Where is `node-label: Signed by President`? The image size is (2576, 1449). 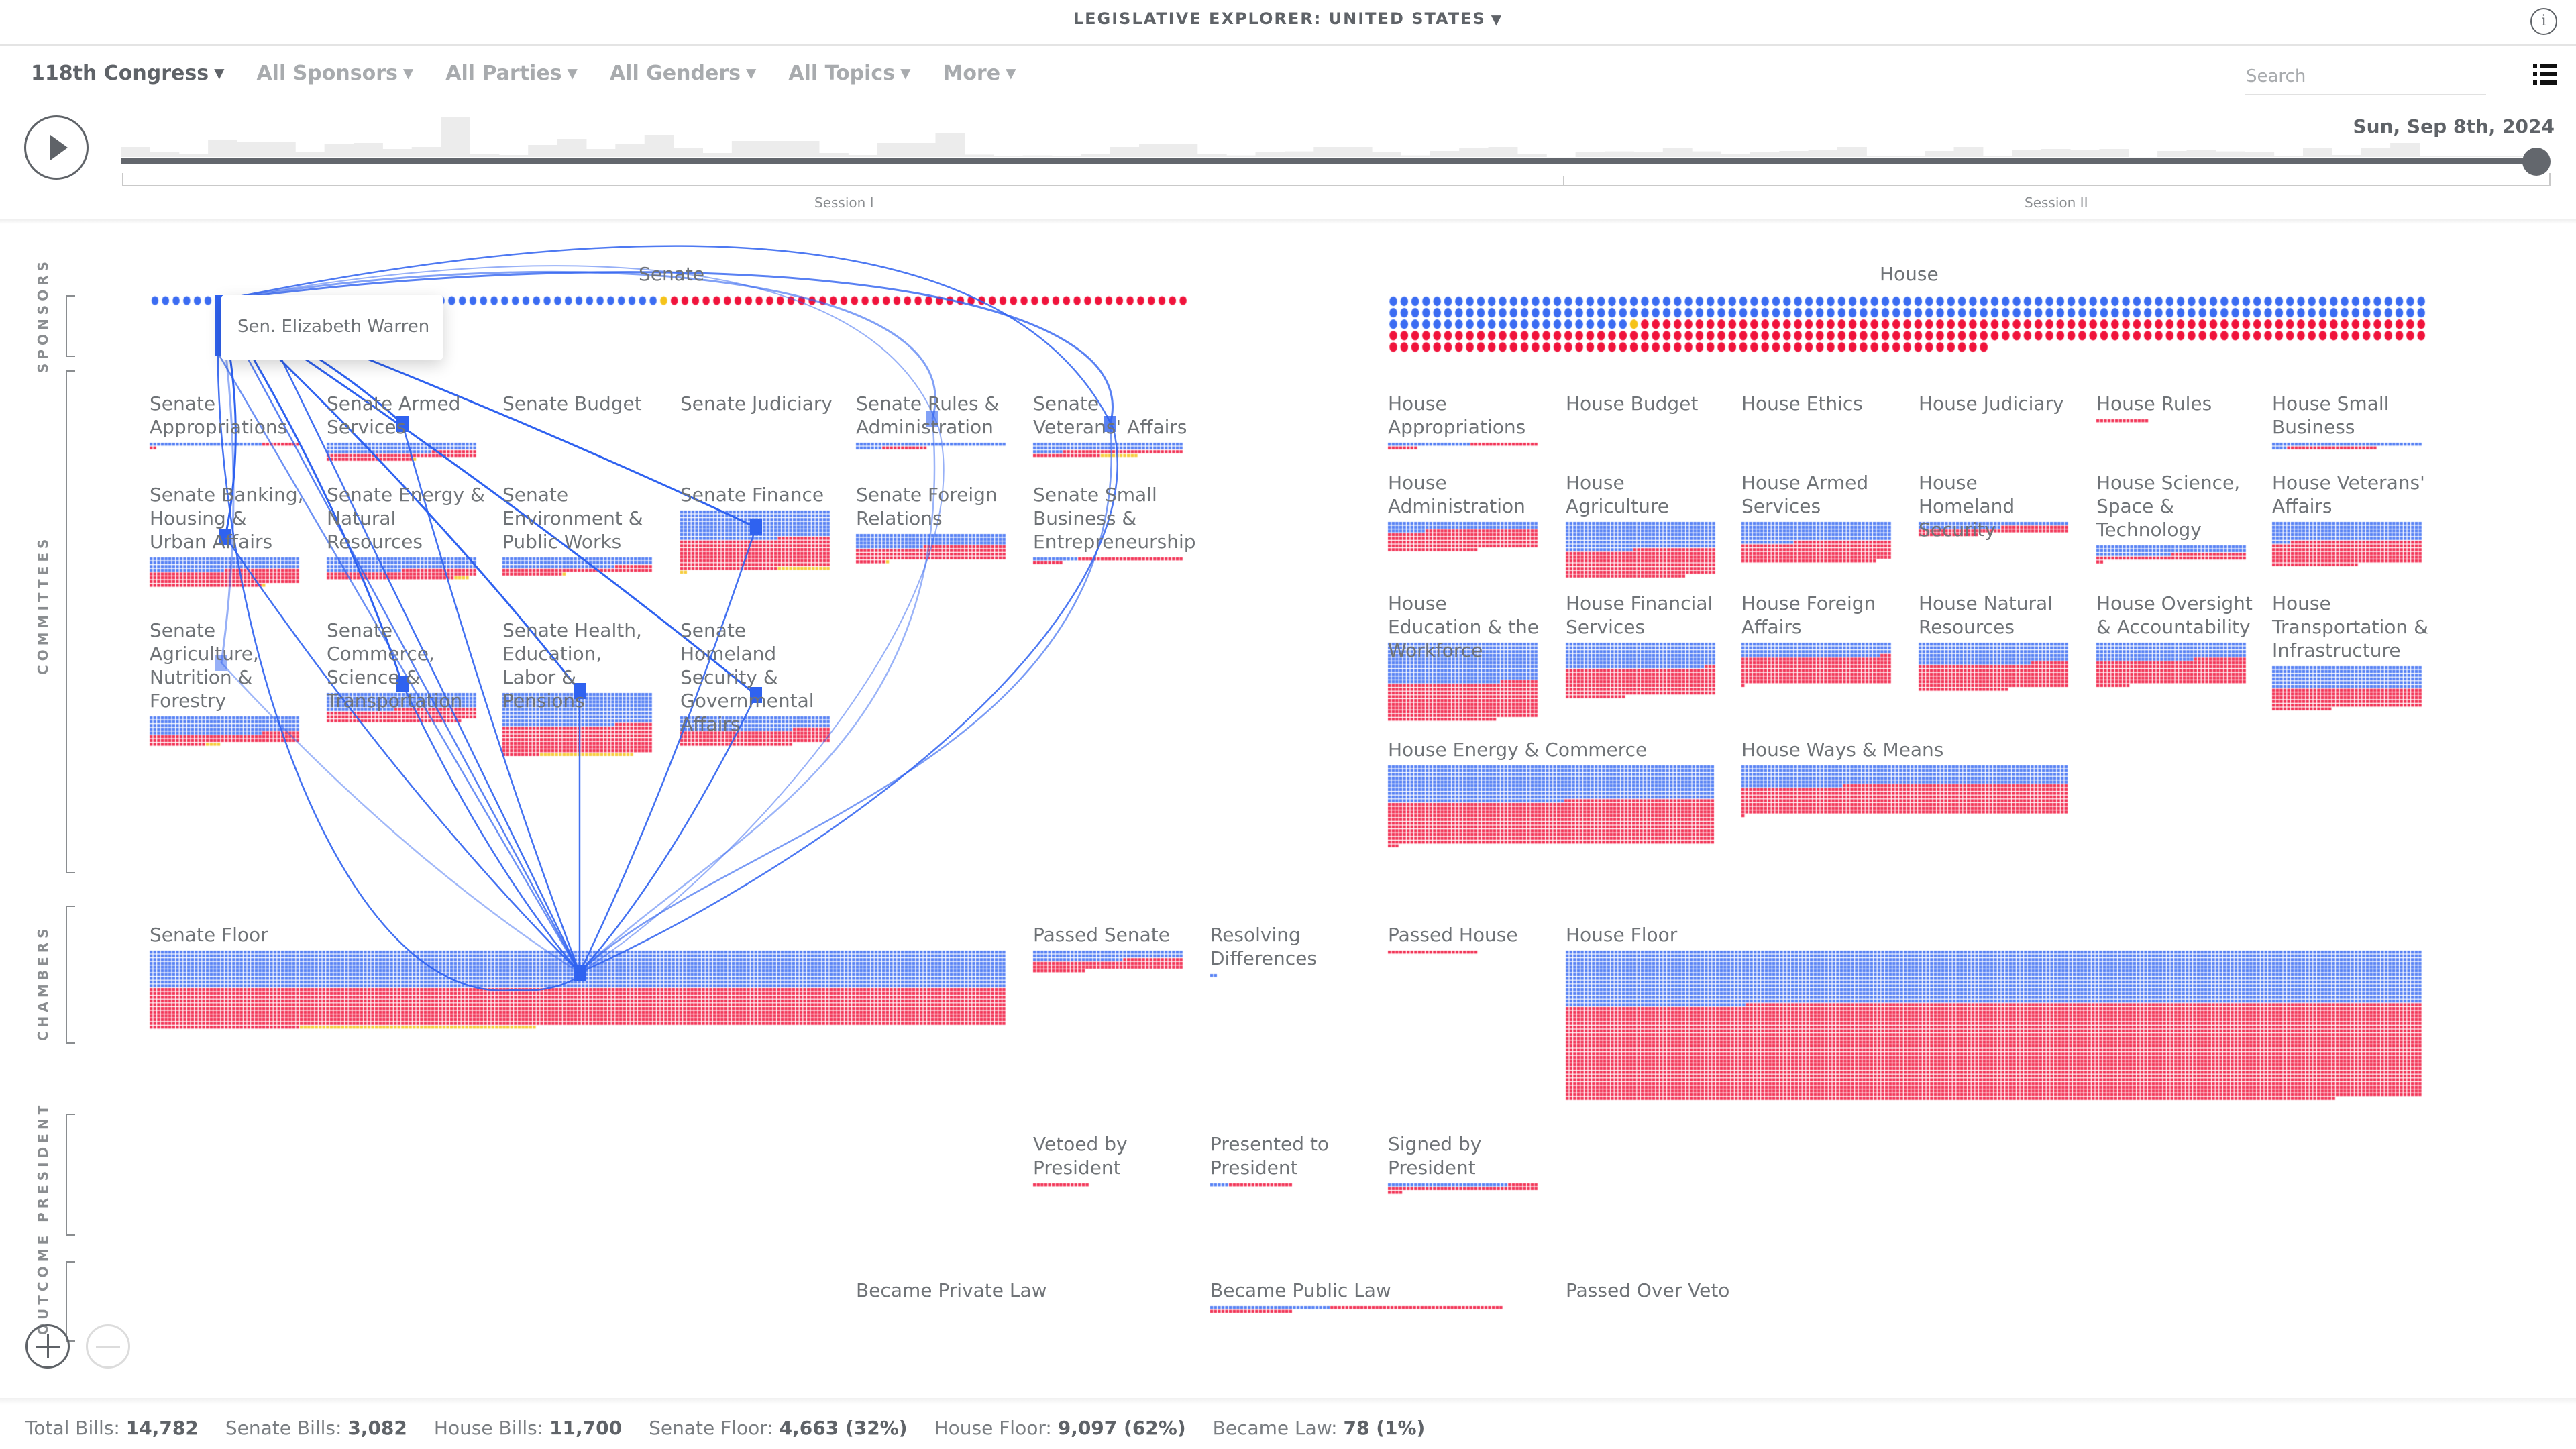 node-label: Signed by President is located at coordinates (1467, 1155).